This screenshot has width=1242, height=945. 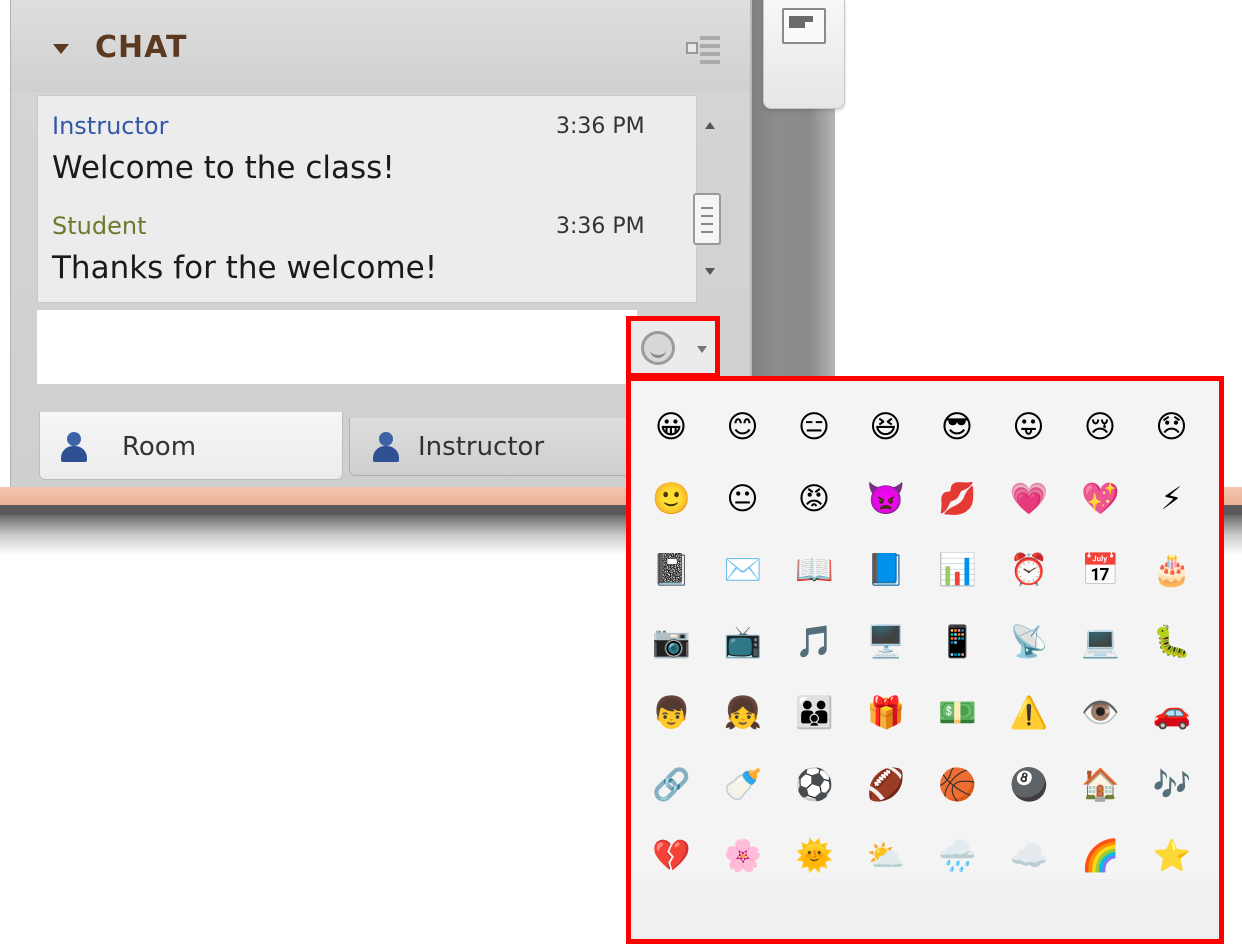 What do you see at coordinates (658, 348) in the screenshot?
I see `smiley-icon` at bounding box center [658, 348].